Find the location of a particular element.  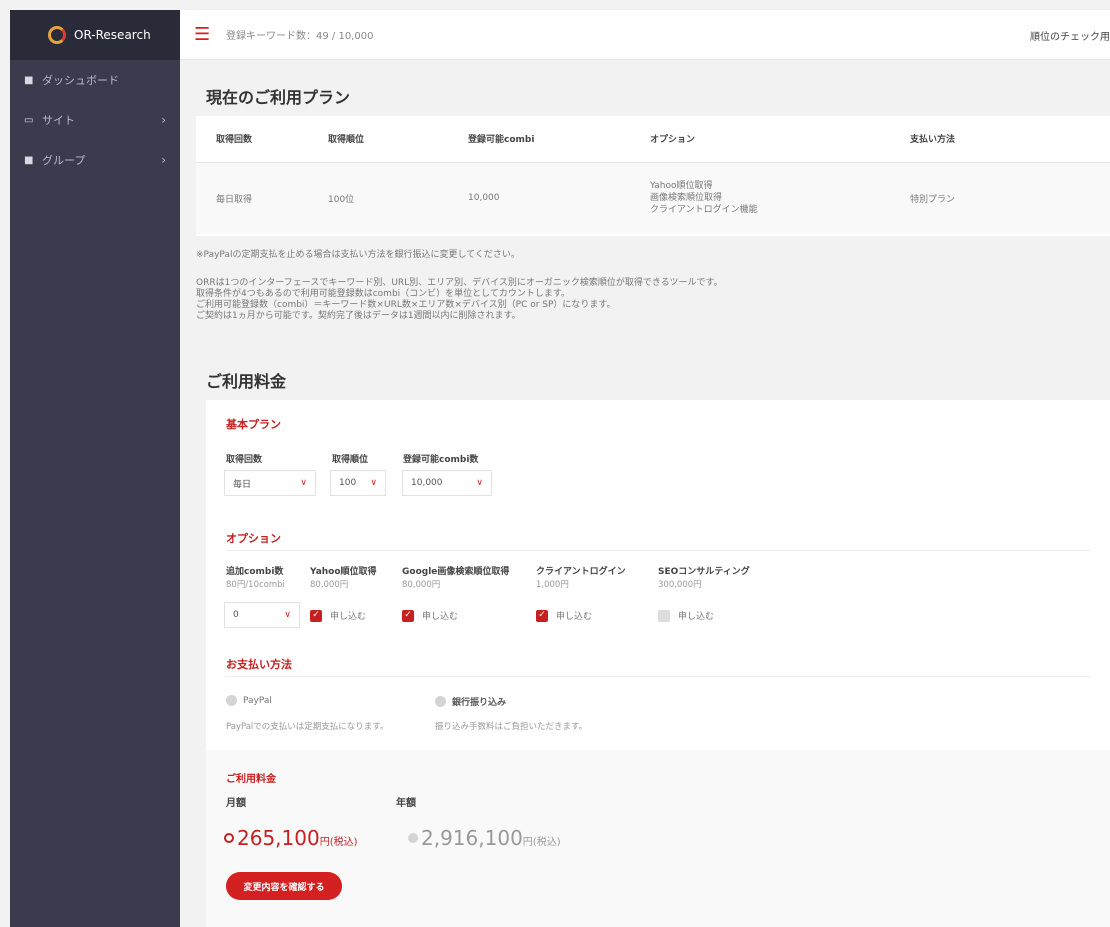

logo-icon is located at coordinates (57, 35).